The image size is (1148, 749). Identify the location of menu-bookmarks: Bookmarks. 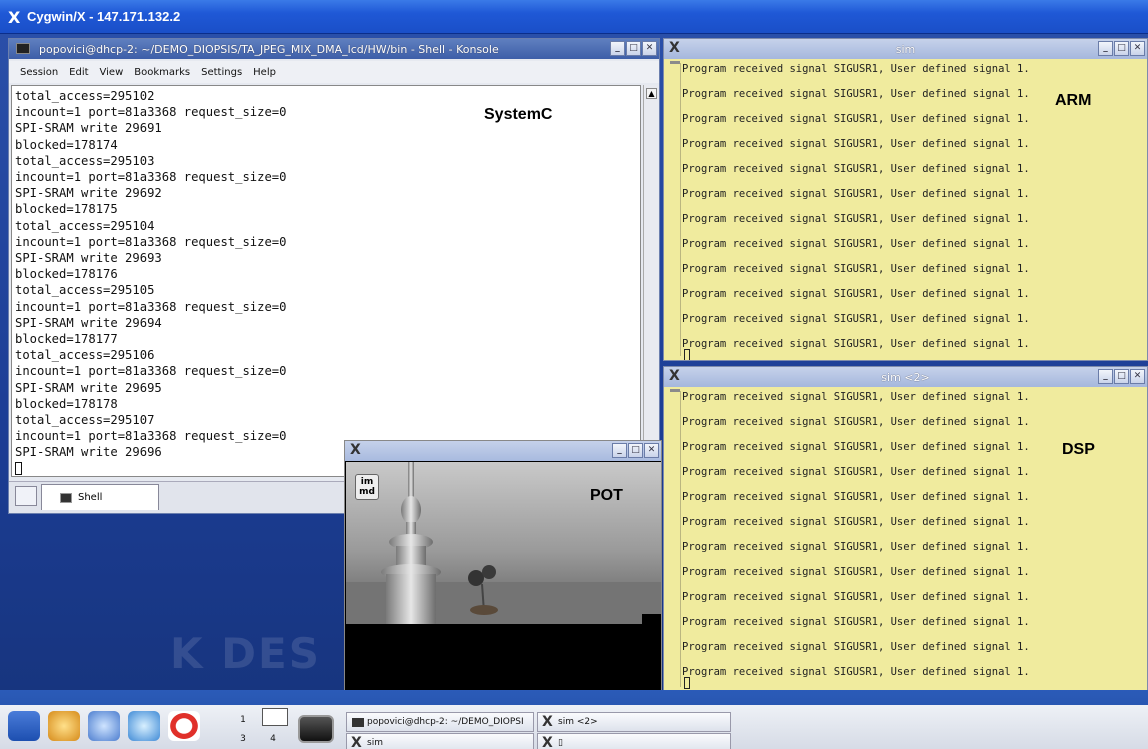
(162, 75).